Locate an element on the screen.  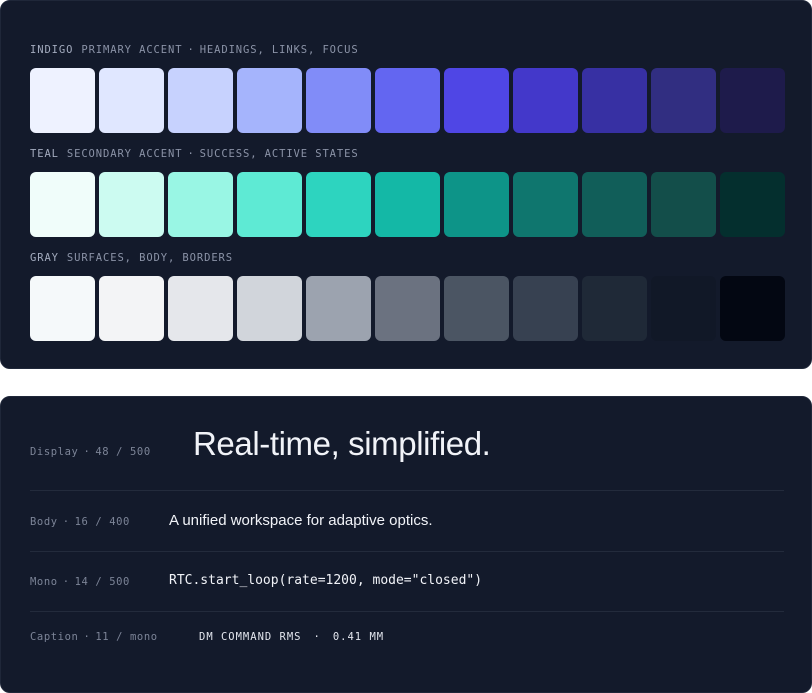
palette-usage: SURFACES, BODY, BORDERS is located at coordinates (149, 258).